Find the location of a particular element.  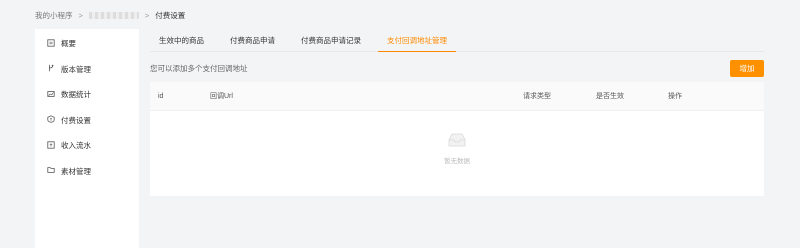

chart-icon is located at coordinates (51, 95).